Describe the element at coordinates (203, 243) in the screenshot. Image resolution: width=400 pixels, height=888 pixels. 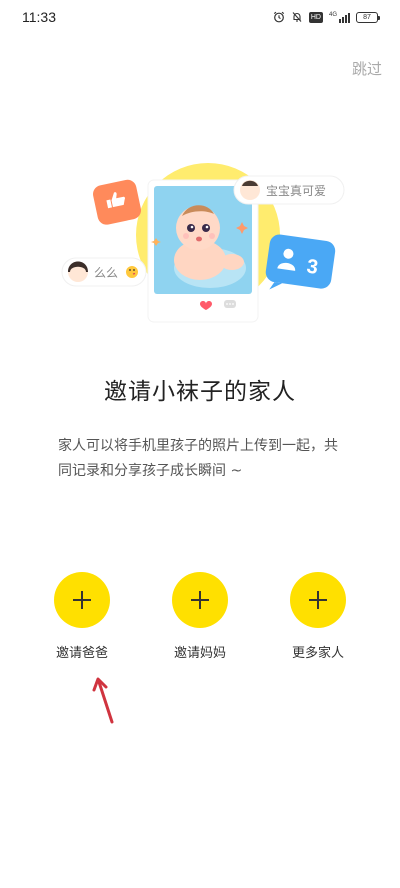
I see `family-photo-illustration: 宝宝真可爱 么么 3` at that location.